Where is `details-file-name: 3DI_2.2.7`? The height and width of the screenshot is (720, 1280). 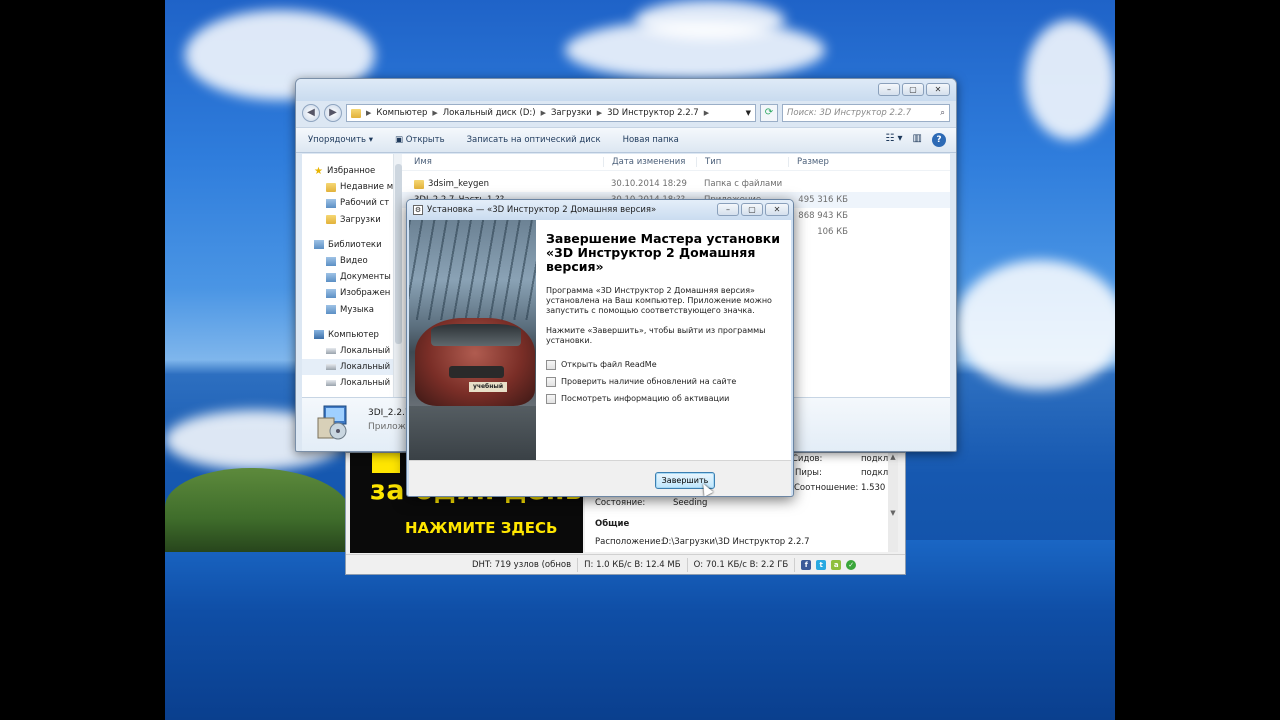 details-file-name: 3DI_2.2.7 is located at coordinates (389, 413).